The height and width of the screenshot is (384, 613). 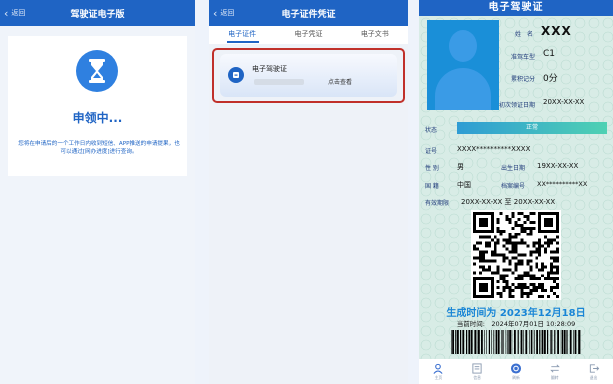 I want to click on tab-label: 刷新, so click(x=516, y=377).